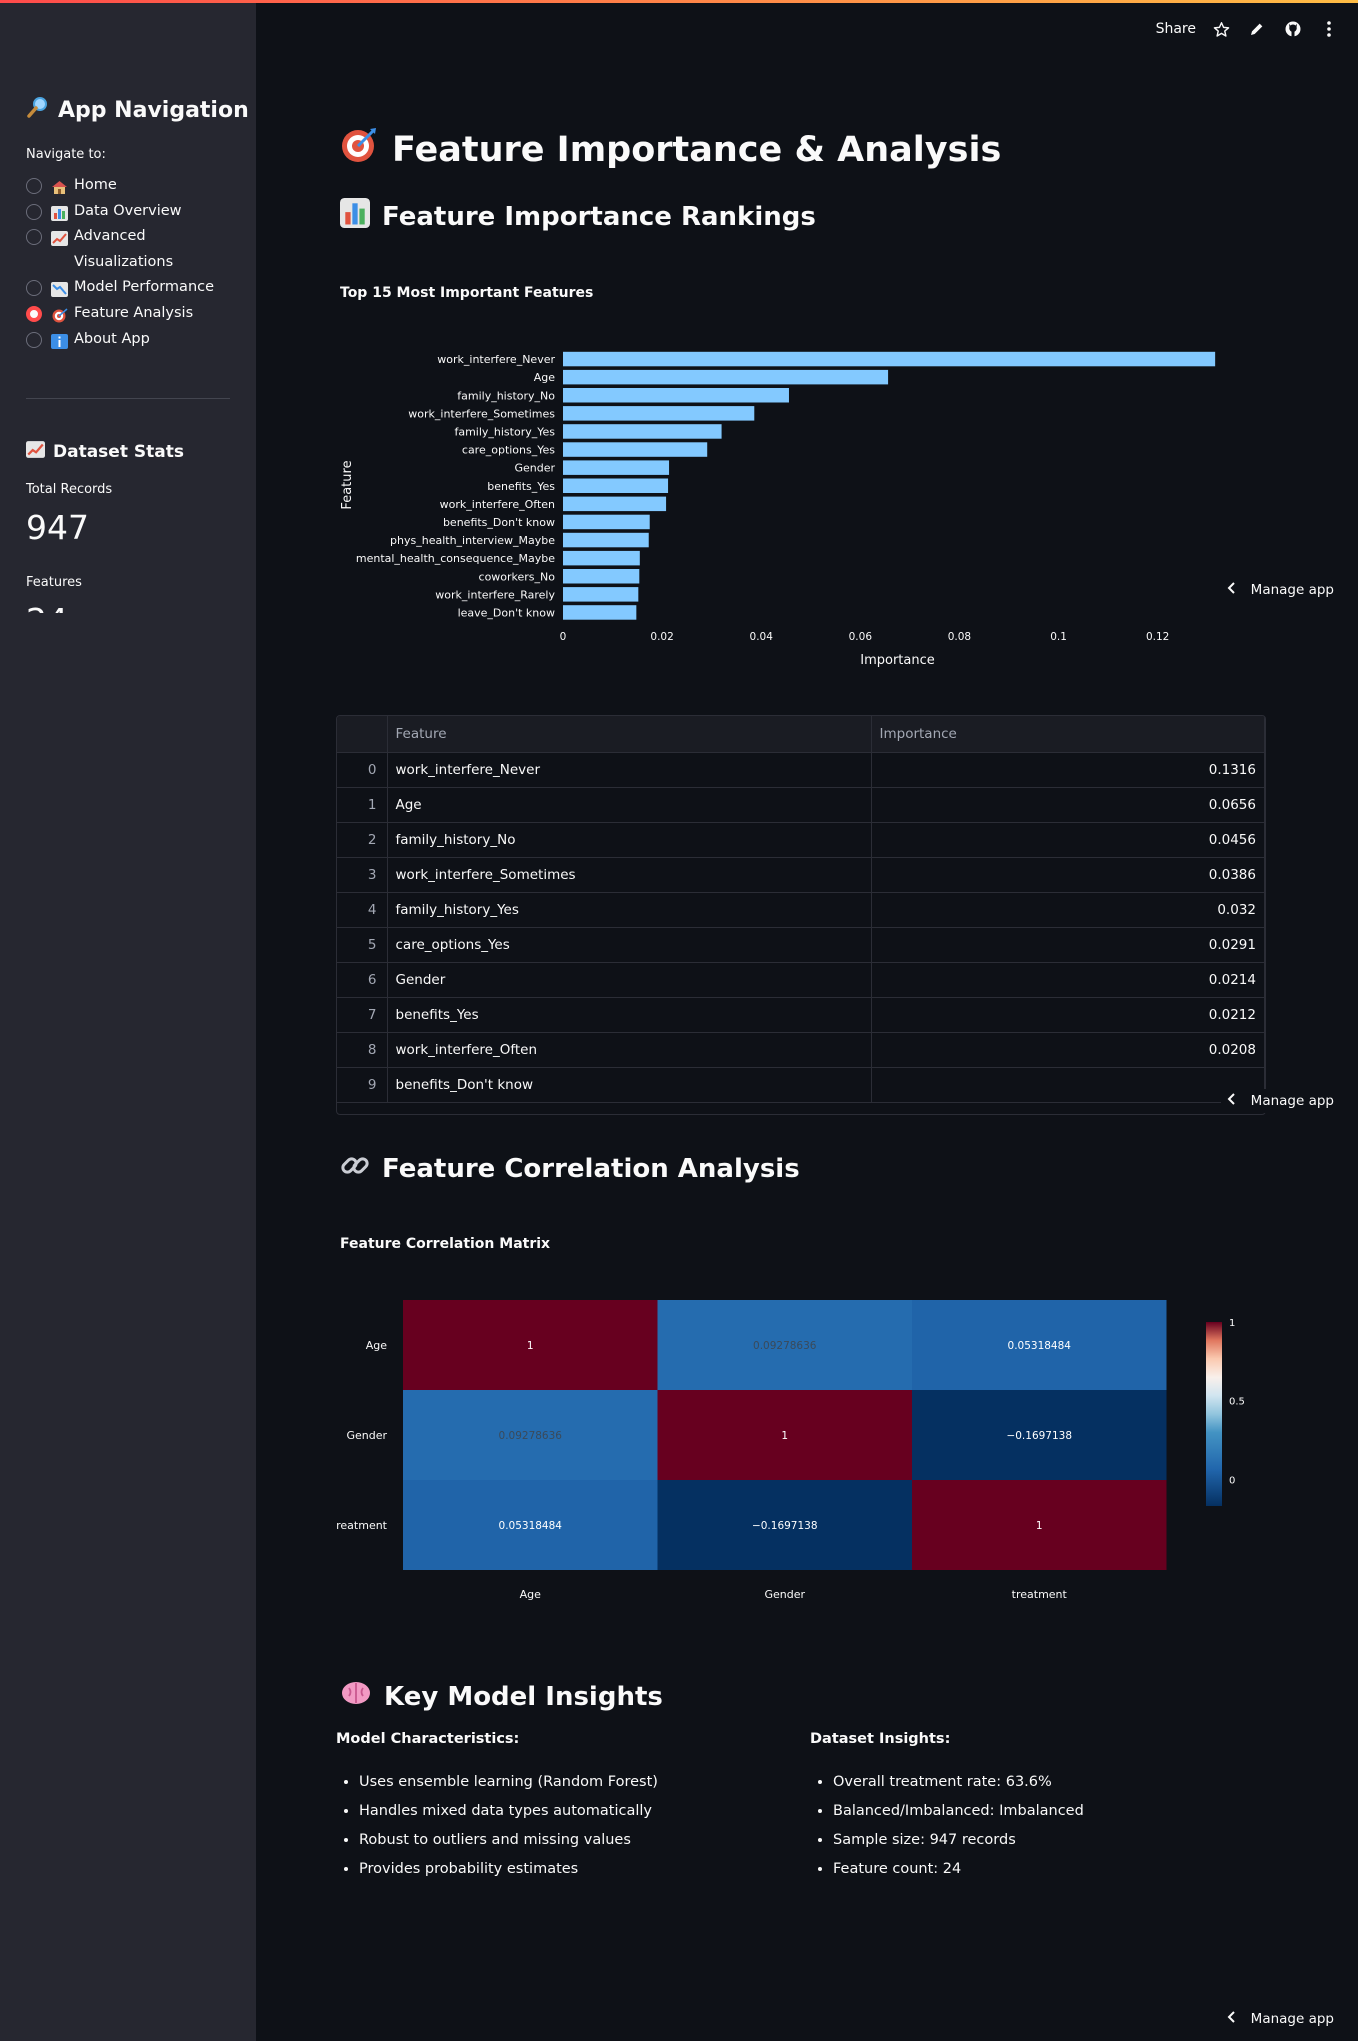 This screenshot has width=1358, height=2041. What do you see at coordinates (1068, 980) in the screenshot?
I see `table-cell-importance: 0.0214` at bounding box center [1068, 980].